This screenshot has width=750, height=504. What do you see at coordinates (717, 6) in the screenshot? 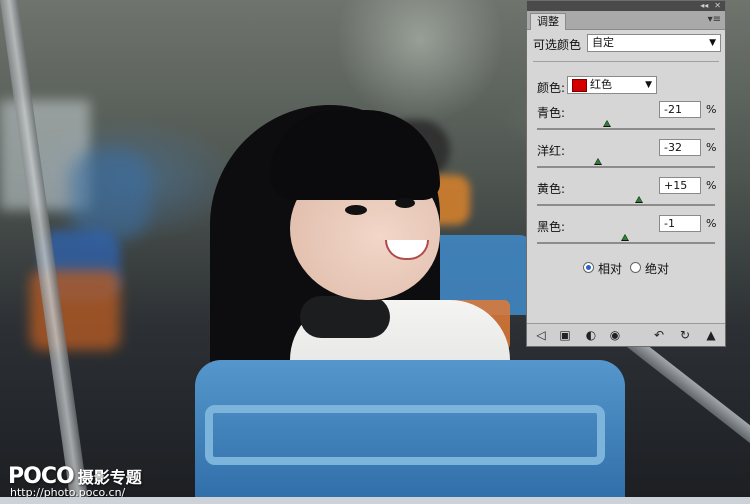
I see `close-panel-icon: ✕` at bounding box center [717, 6].